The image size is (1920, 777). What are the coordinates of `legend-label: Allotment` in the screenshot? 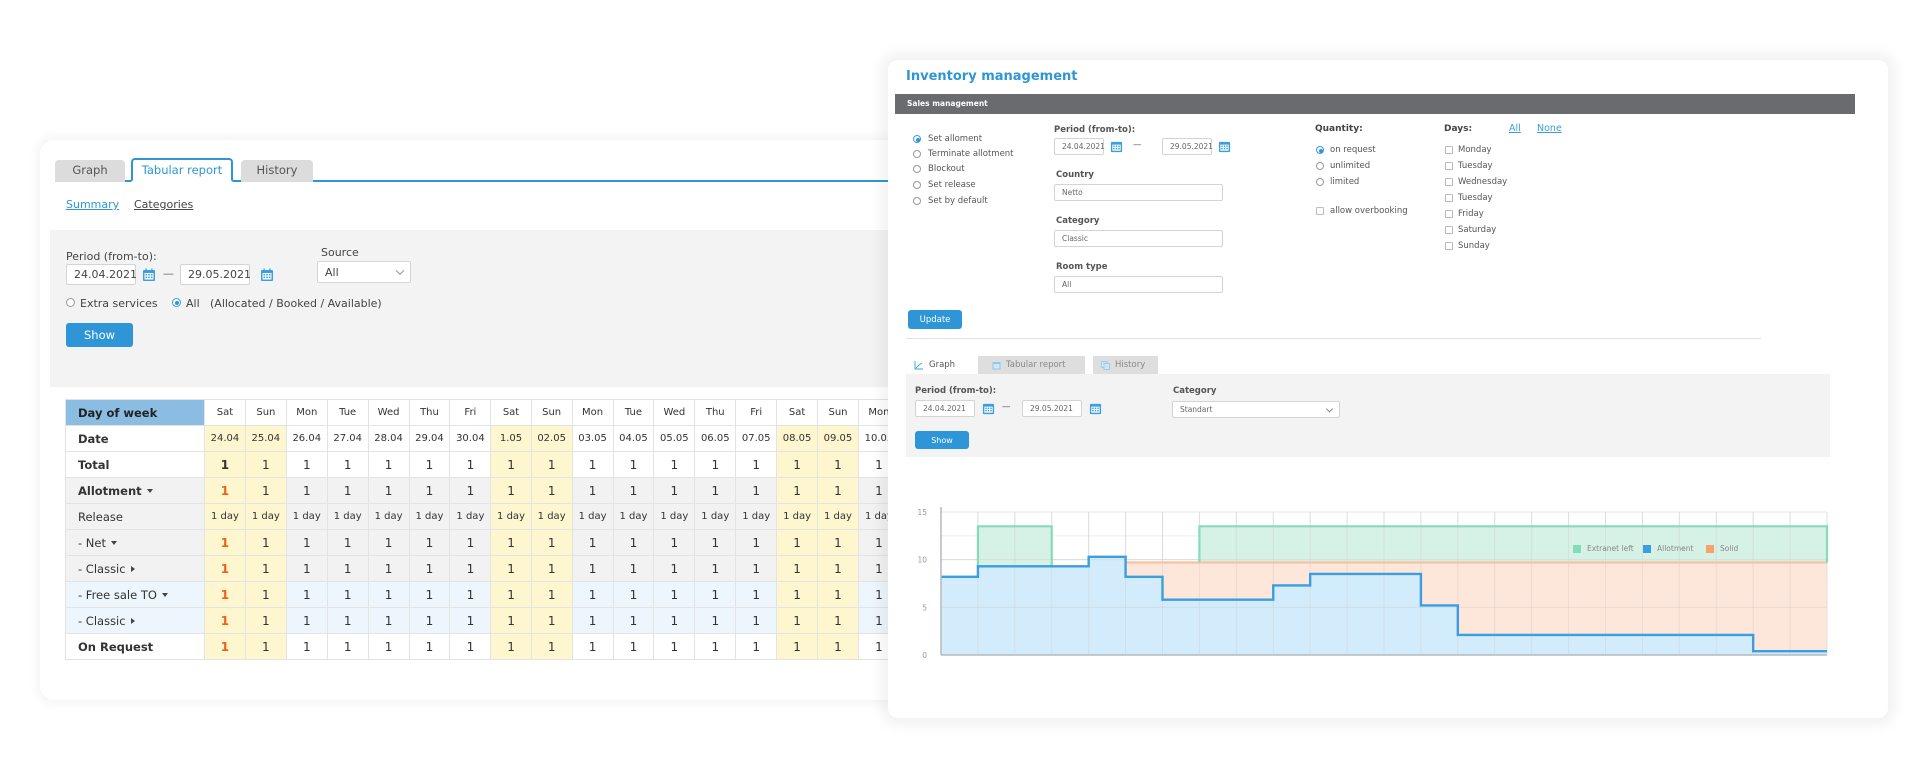 It's located at (1675, 548).